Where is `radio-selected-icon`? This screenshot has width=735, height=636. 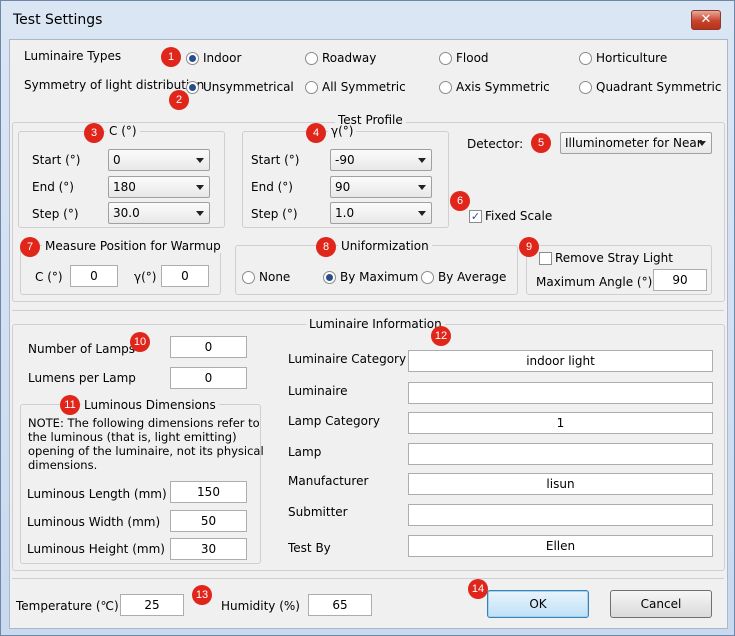
radio-selected-icon is located at coordinates (329, 277).